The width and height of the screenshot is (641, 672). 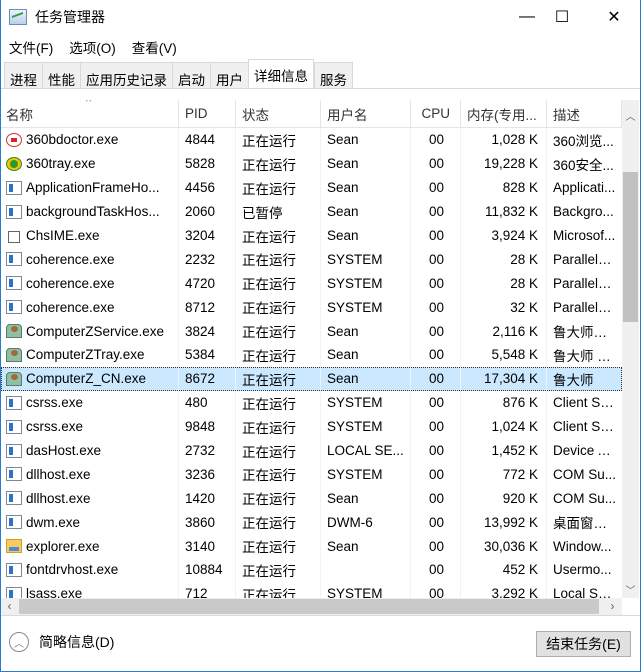 I want to click on memory: 452 K, so click(x=520, y=570).